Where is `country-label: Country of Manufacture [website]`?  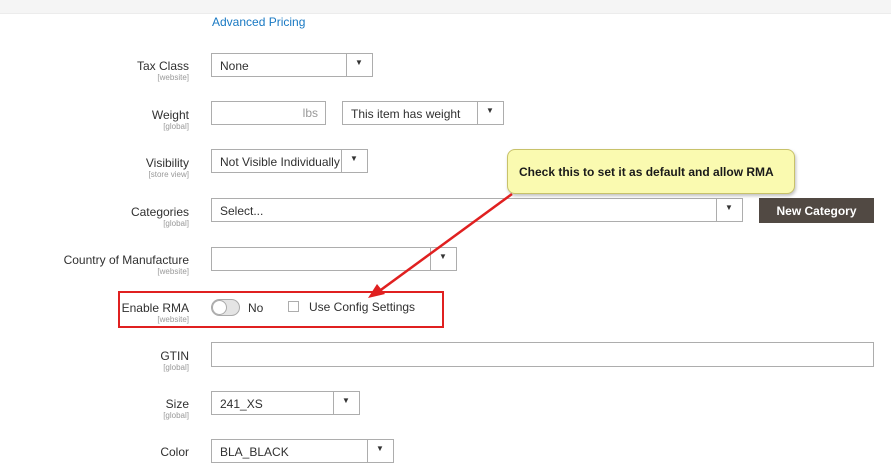 country-label: Country of Manufacture [website] is located at coordinates (126, 265).